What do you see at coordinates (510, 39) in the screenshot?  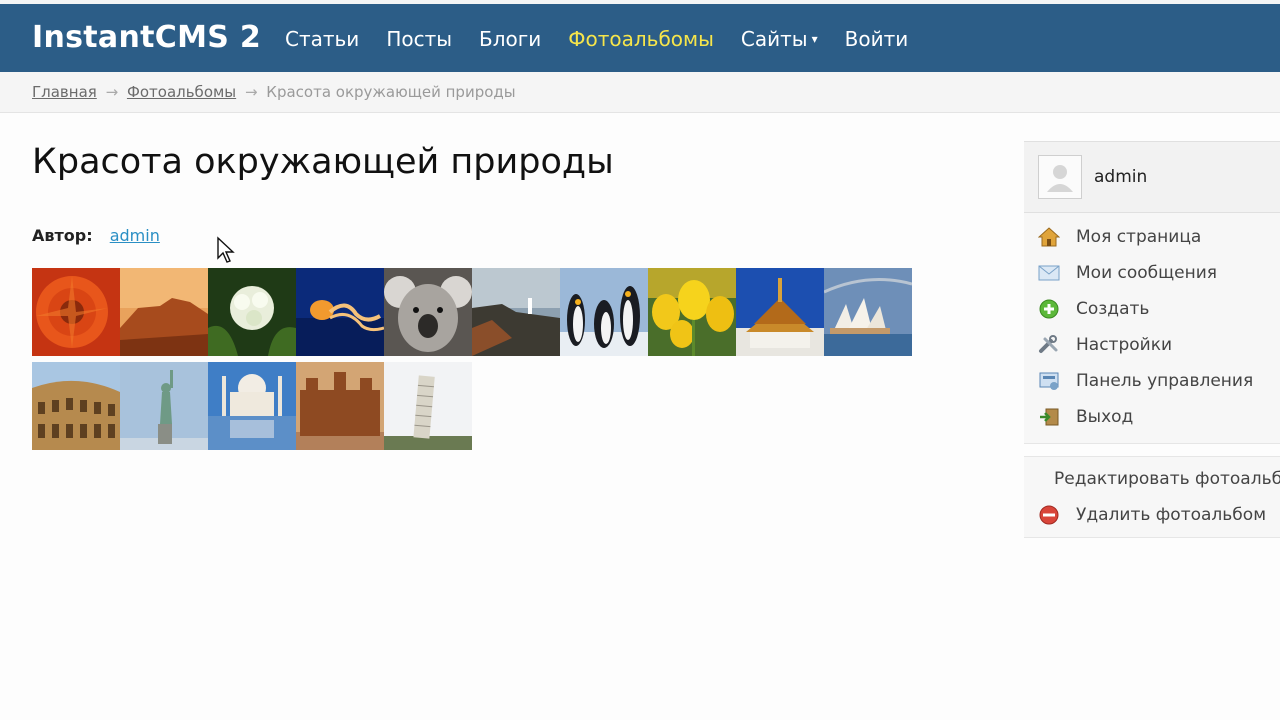 I see `nav-item-blogs: Блоги` at bounding box center [510, 39].